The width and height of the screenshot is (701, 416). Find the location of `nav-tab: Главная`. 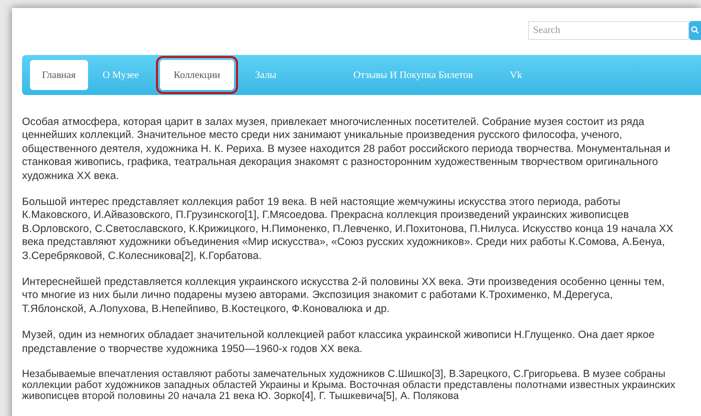

nav-tab: Главная is located at coordinates (59, 75).